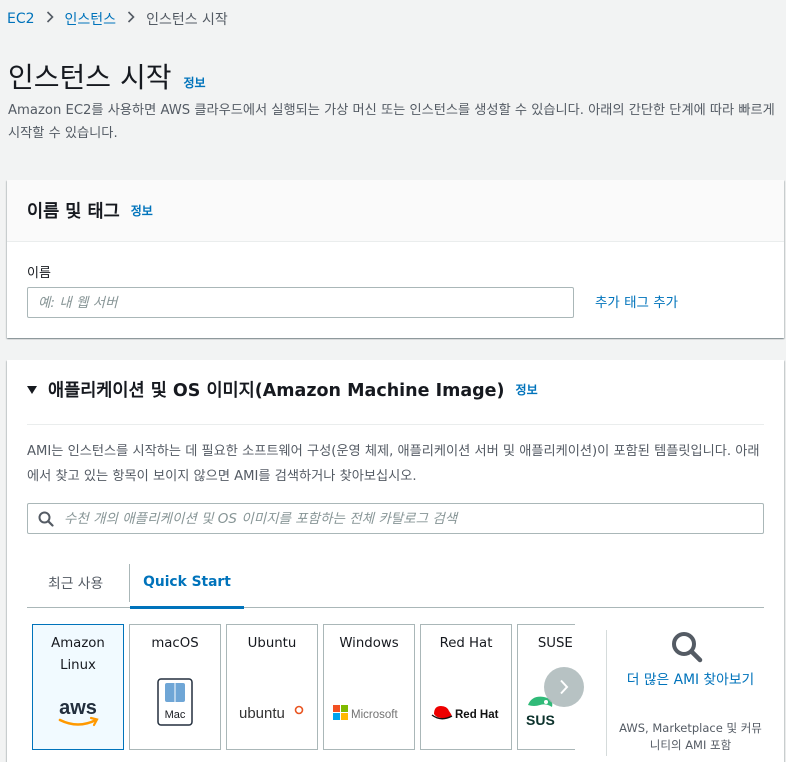  Describe the element at coordinates (395, 582) in the screenshot. I see `ami-tabs: 최근 사용 Quick Start` at that location.